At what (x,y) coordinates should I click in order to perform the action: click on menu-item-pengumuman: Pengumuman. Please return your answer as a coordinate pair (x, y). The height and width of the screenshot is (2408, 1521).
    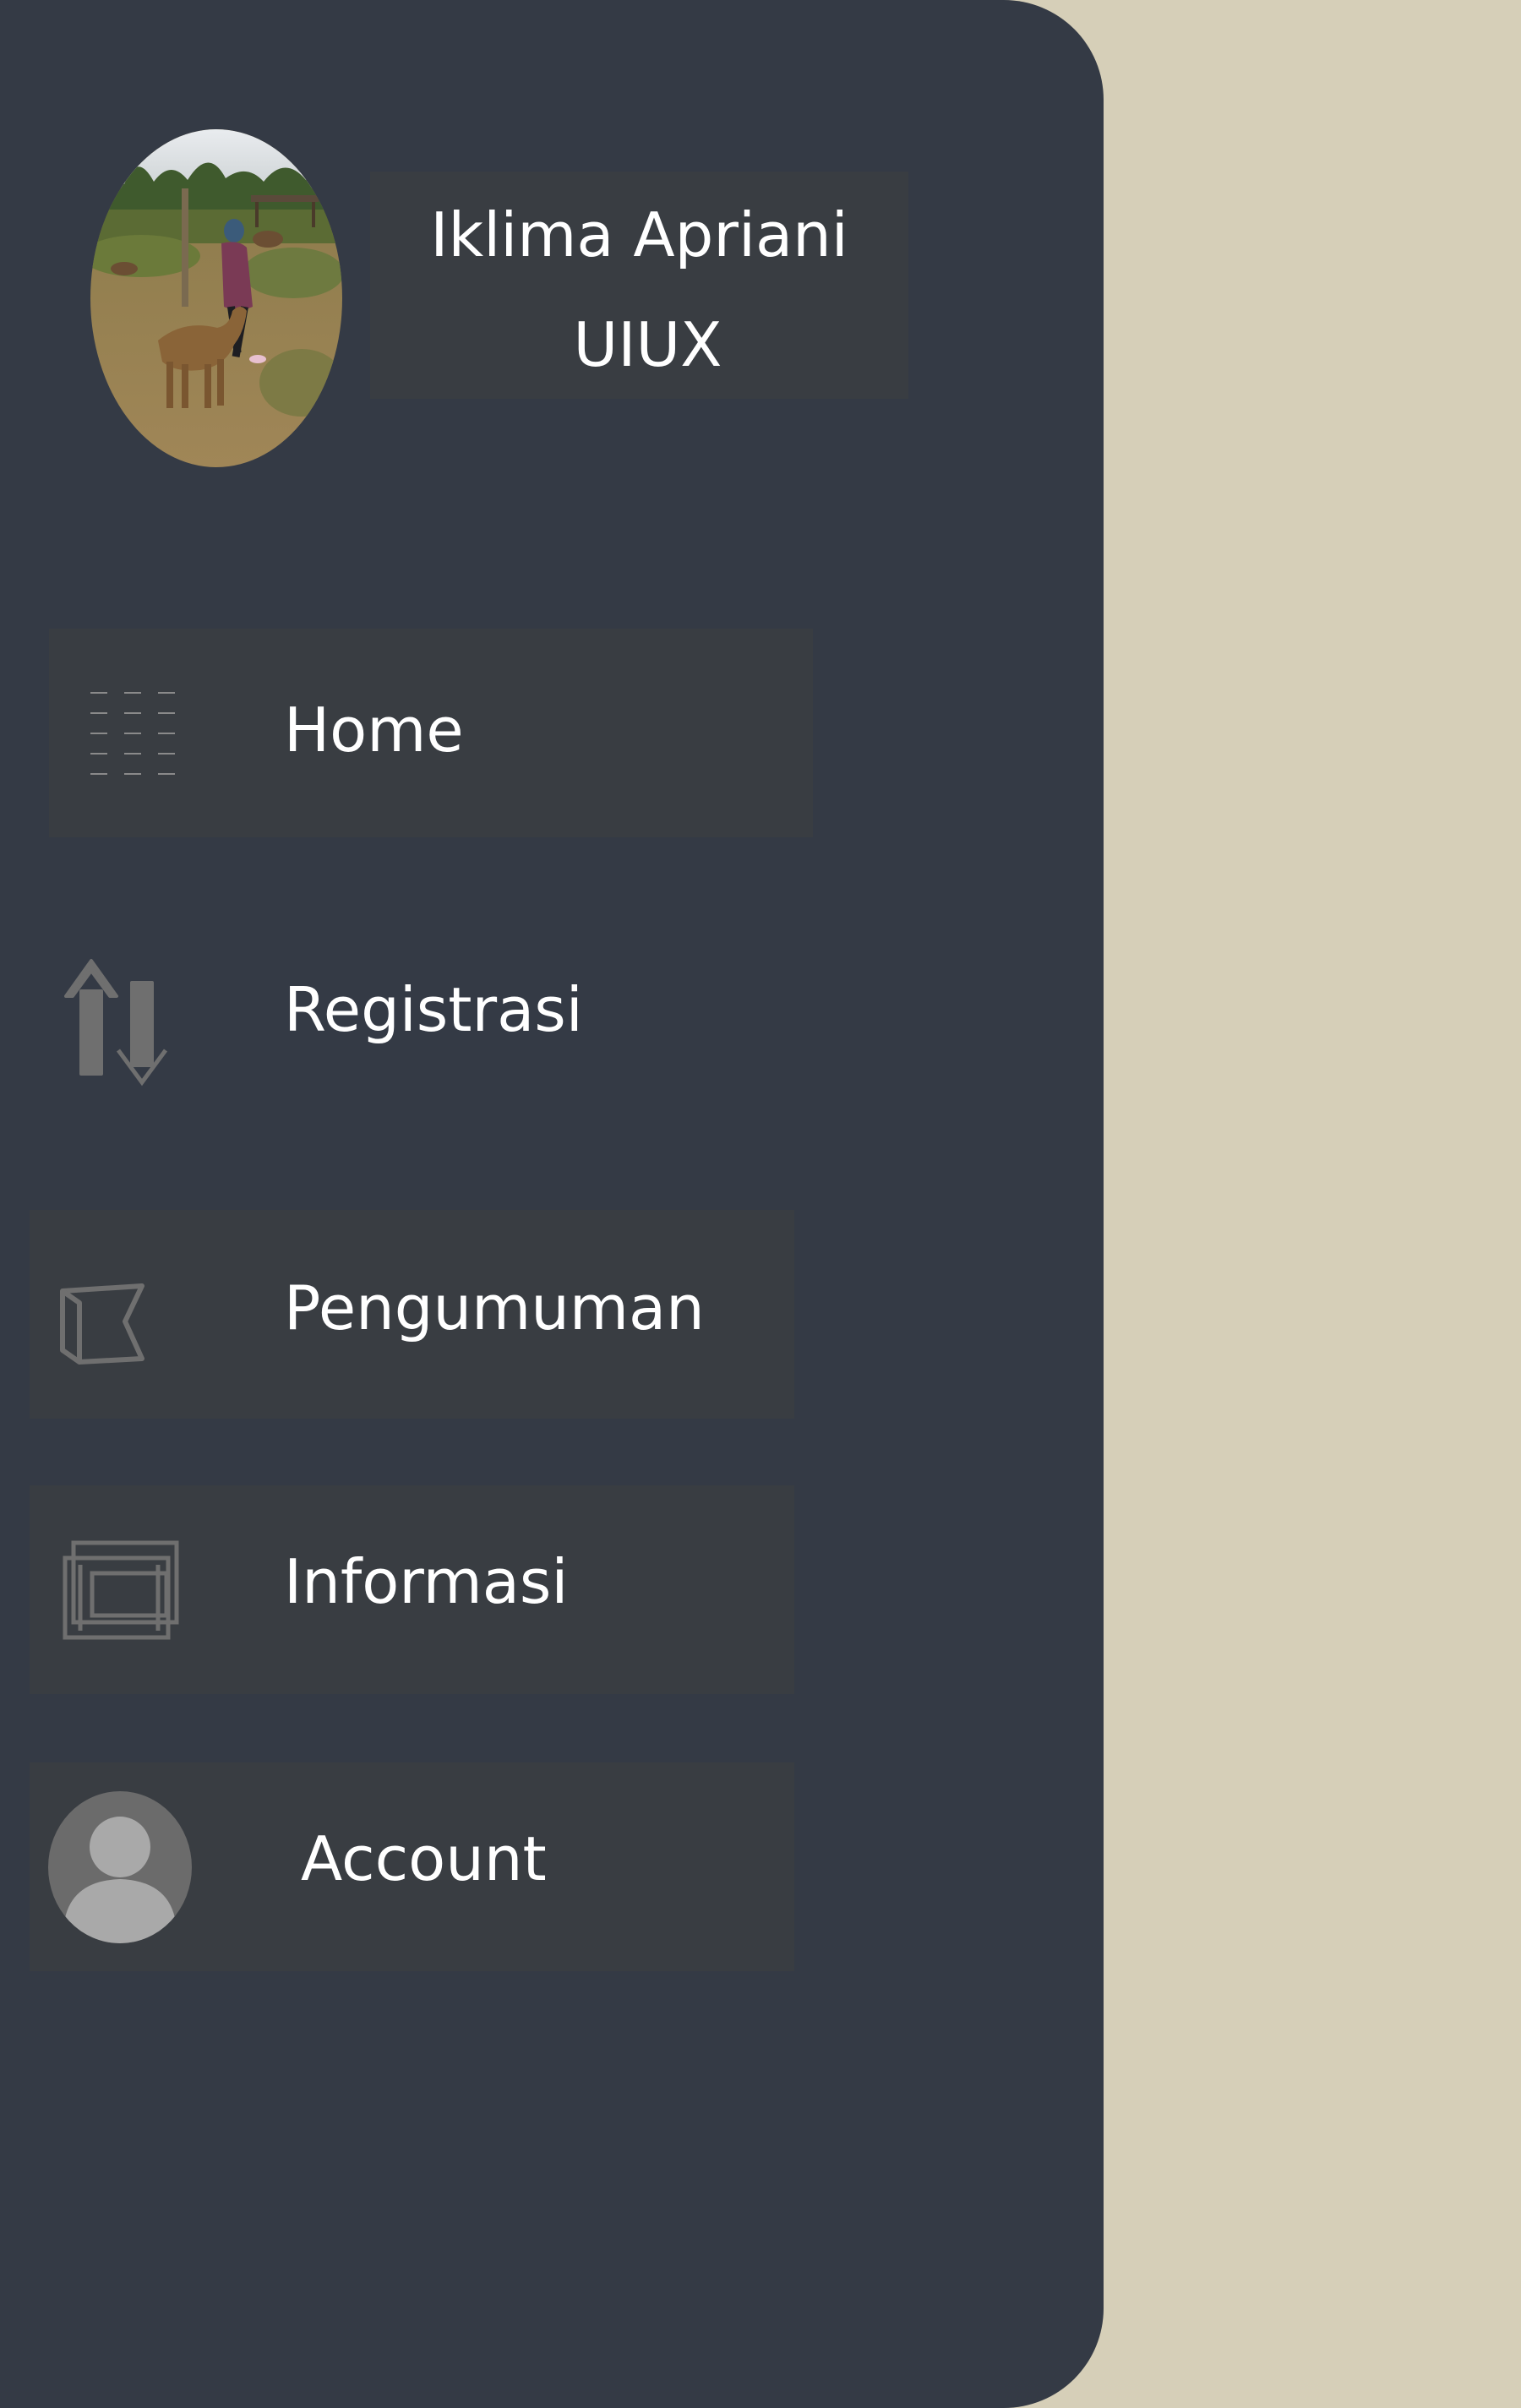
    Looking at the image, I should click on (412, 1314).